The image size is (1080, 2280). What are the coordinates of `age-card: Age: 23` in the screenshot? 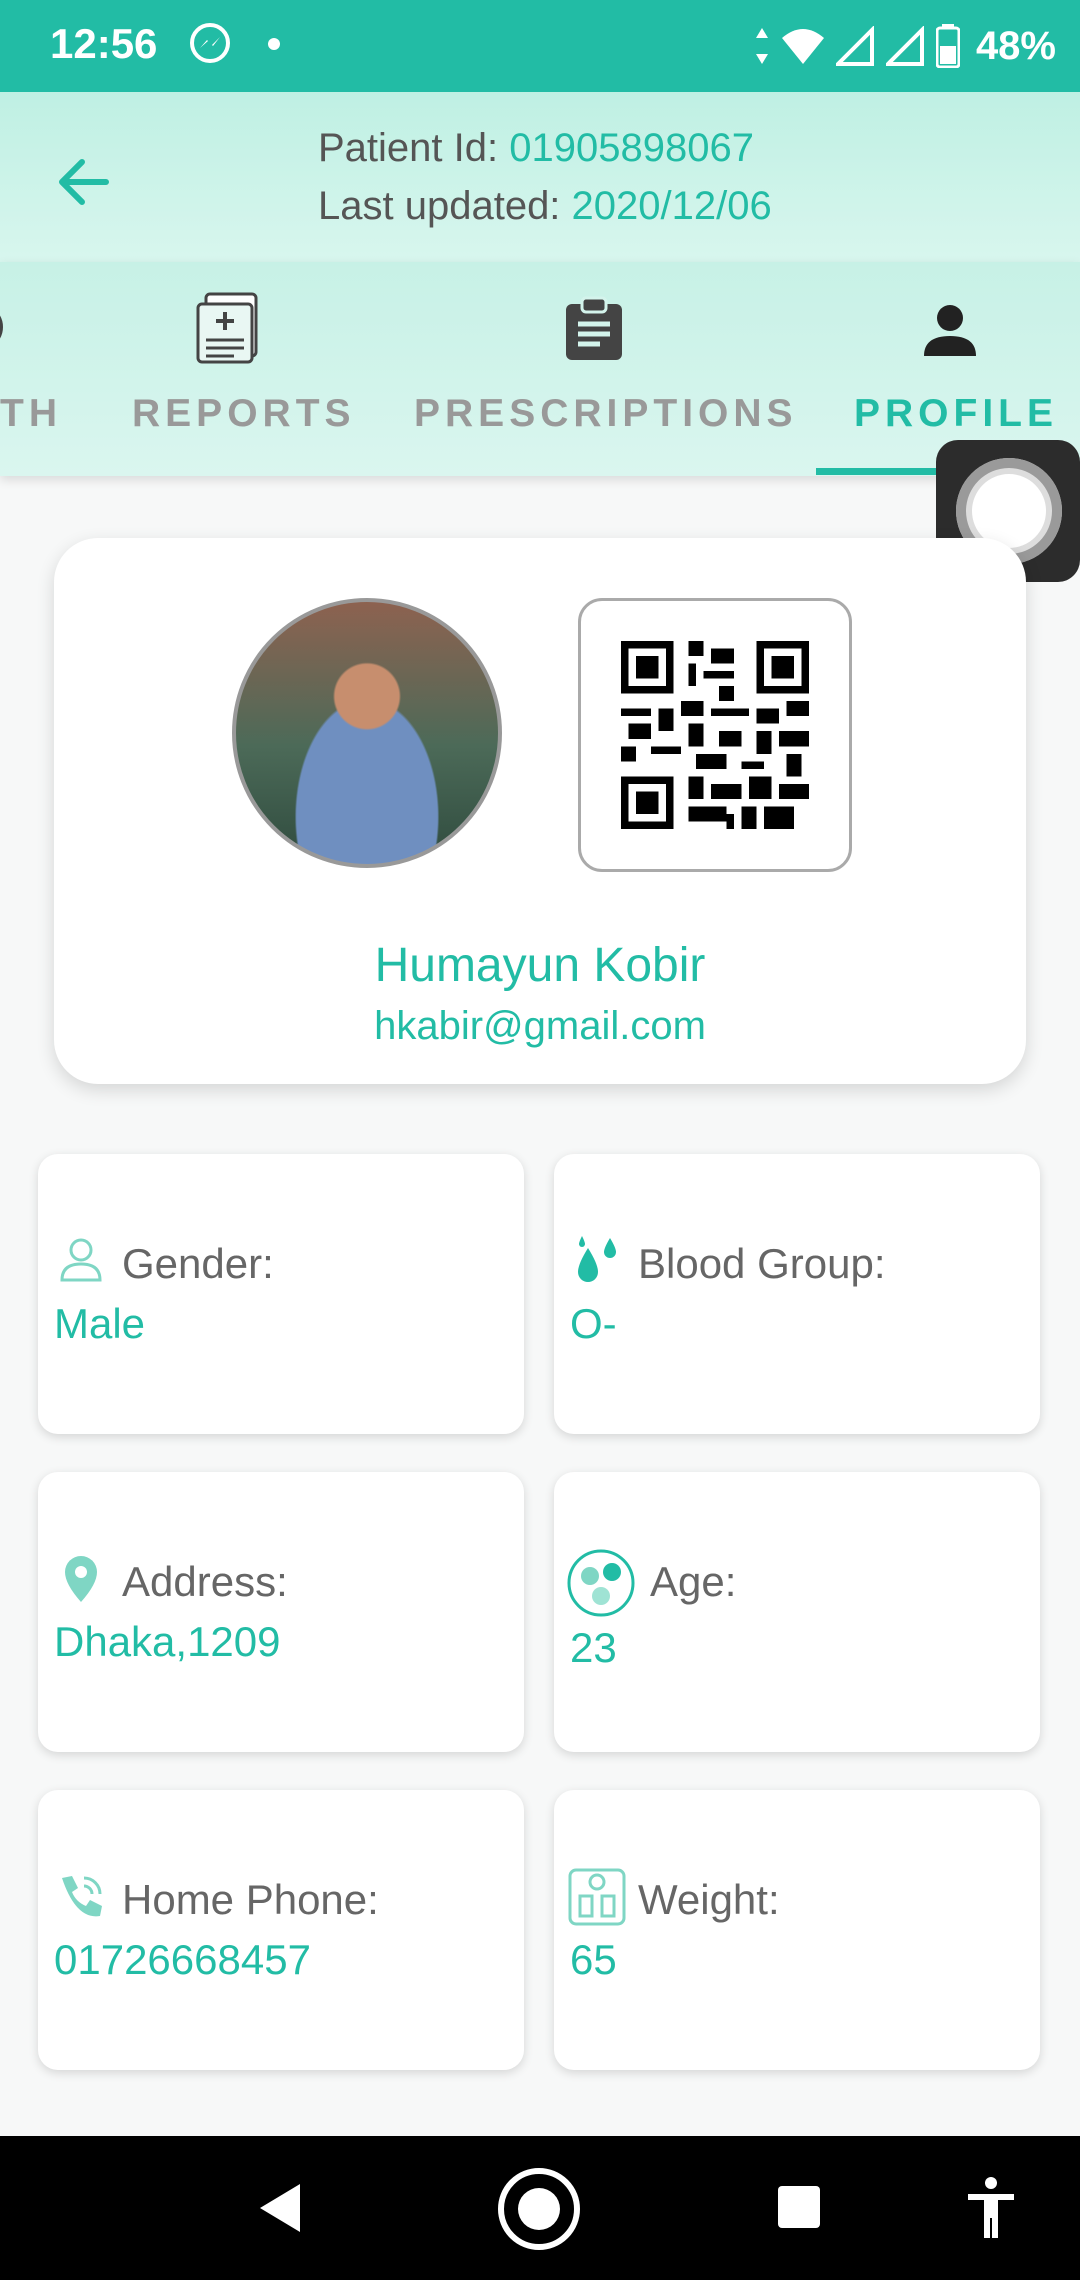 It's located at (797, 1612).